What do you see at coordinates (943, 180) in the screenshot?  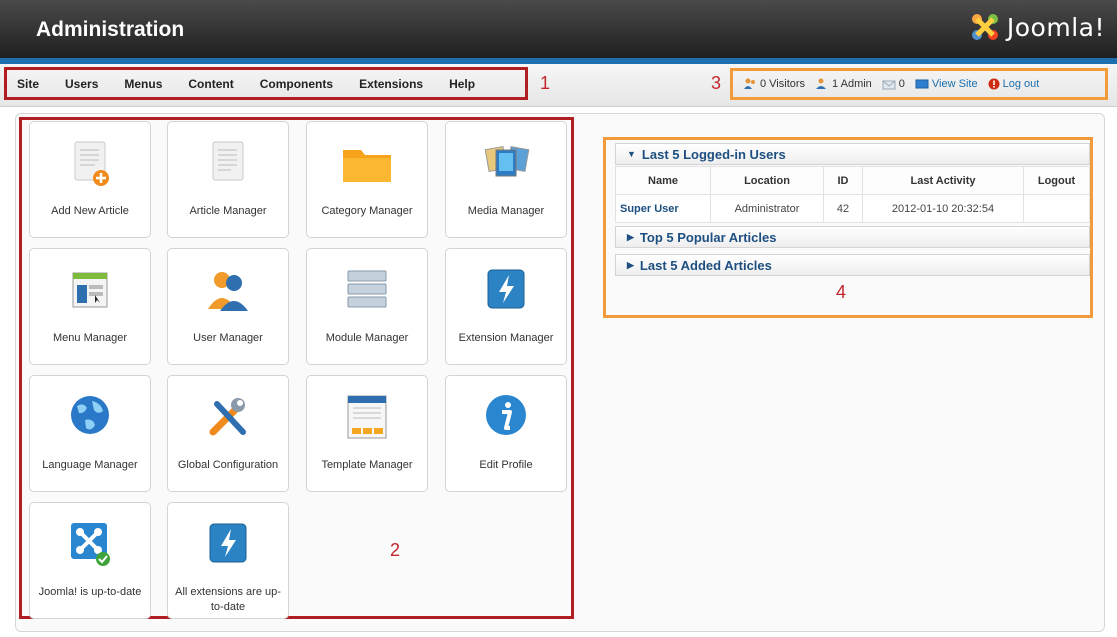 I see `col-last-activity: Last Activity` at bounding box center [943, 180].